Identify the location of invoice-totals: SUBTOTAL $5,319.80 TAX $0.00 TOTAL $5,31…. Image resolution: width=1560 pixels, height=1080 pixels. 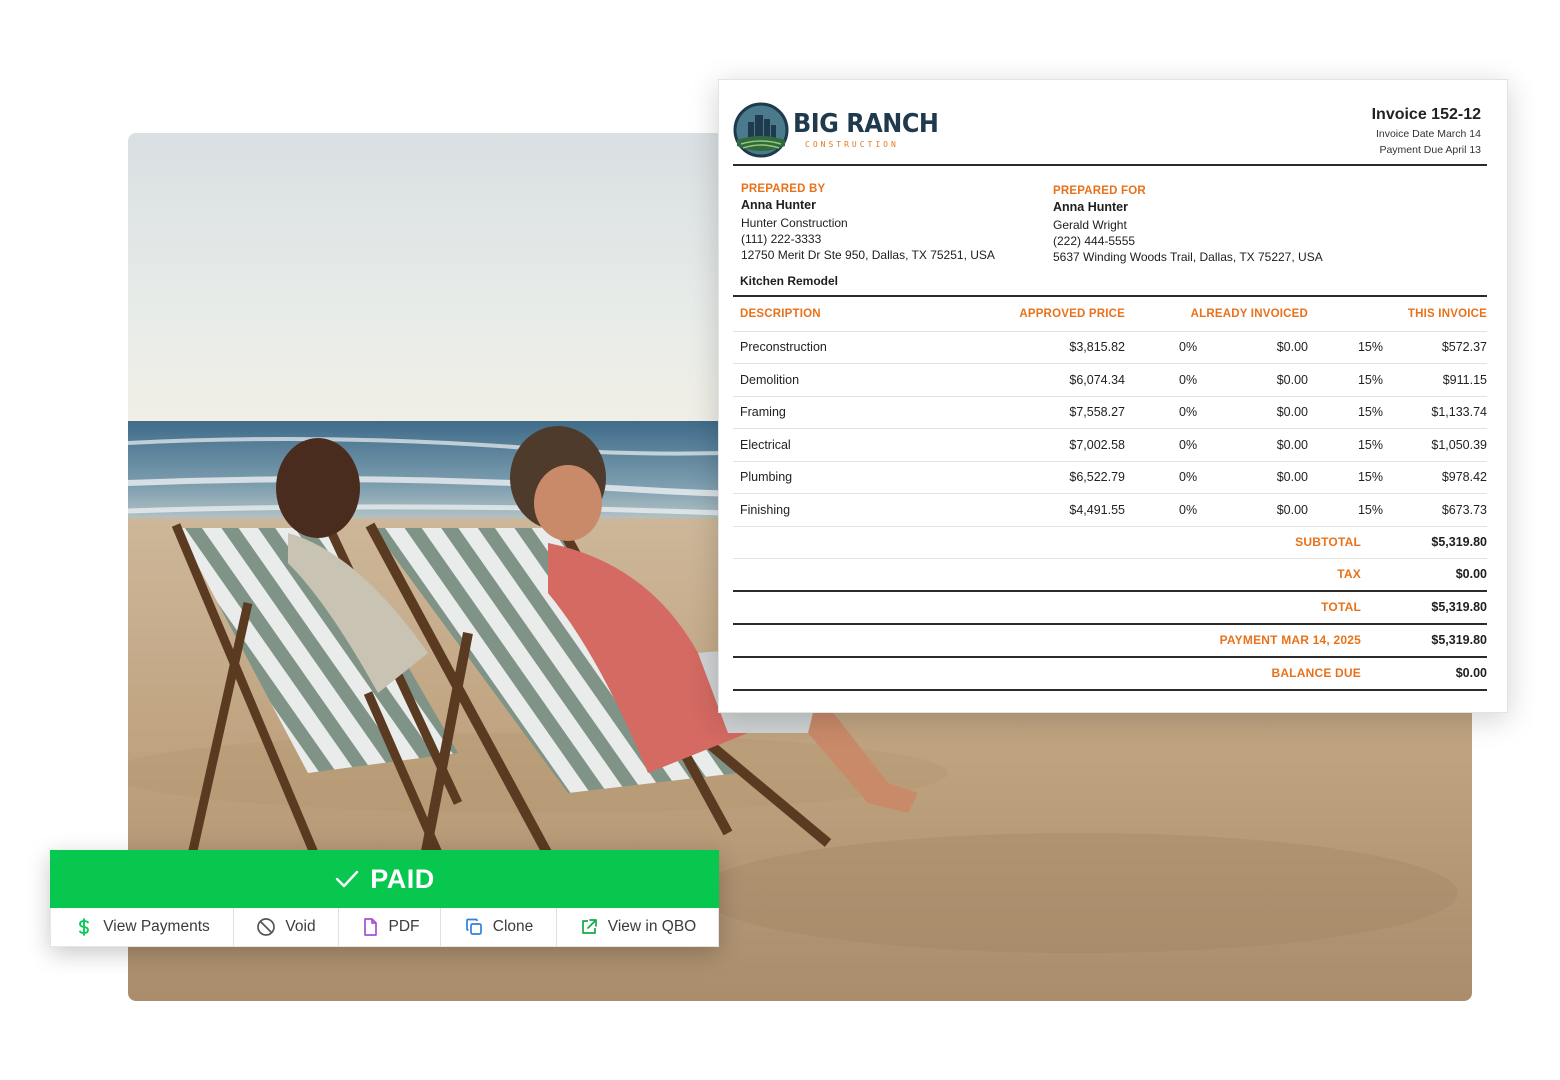
(1110, 609).